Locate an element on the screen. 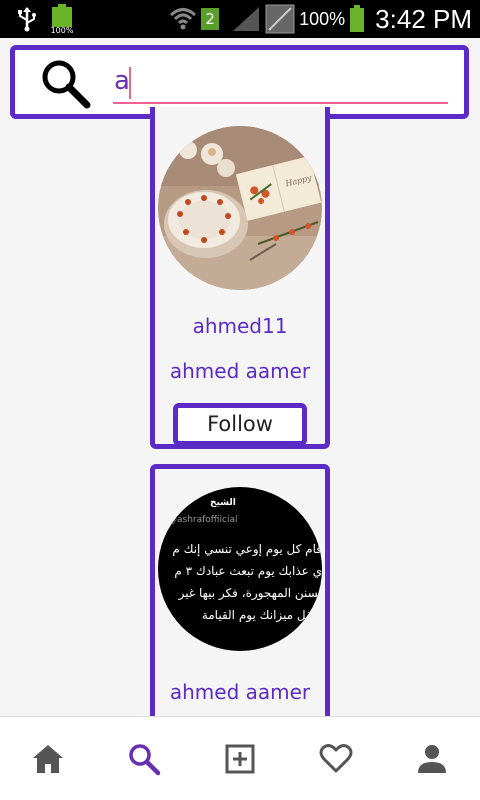  text-caret is located at coordinates (130, 83).